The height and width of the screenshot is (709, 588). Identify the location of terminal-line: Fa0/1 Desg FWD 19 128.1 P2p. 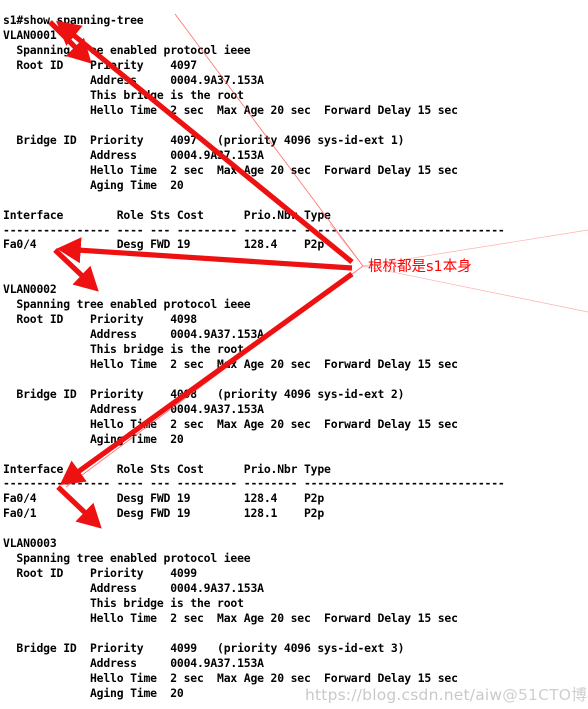
(164, 513).